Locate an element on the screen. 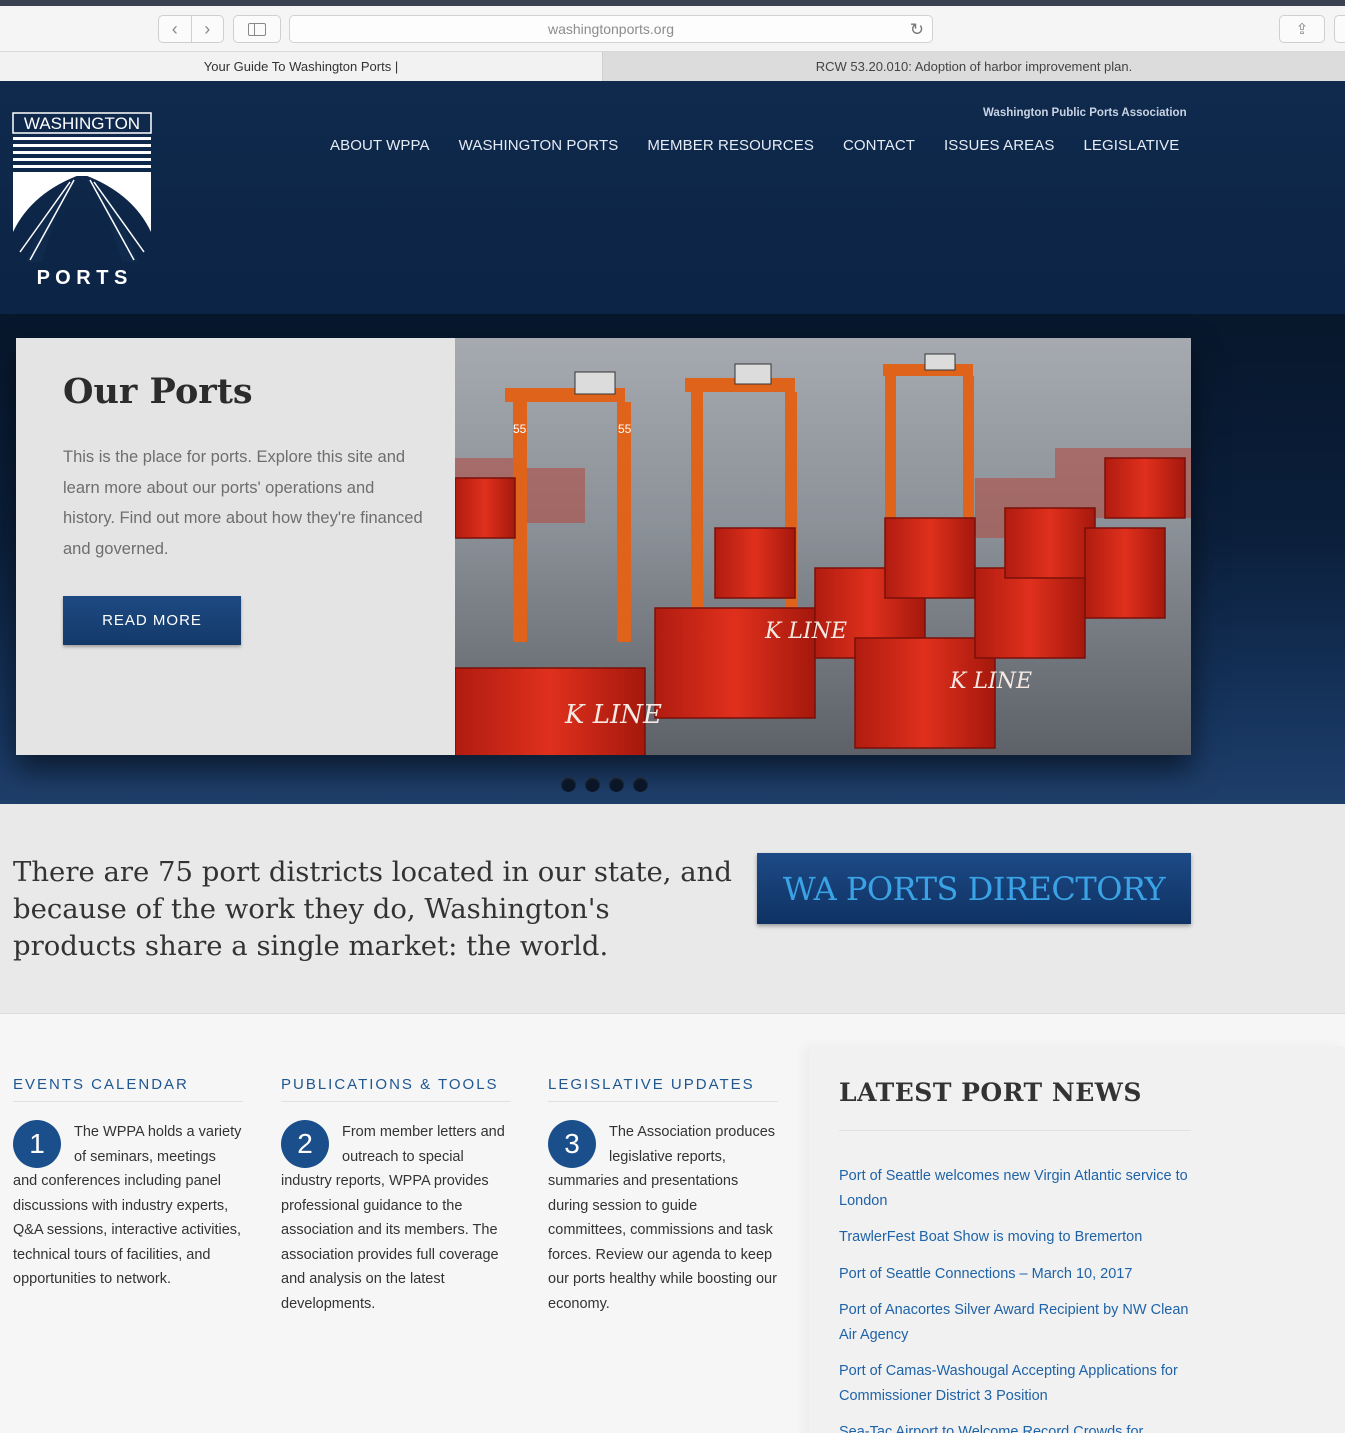 This screenshot has height=1433, width=1345. news-divider is located at coordinates (1015, 1130).